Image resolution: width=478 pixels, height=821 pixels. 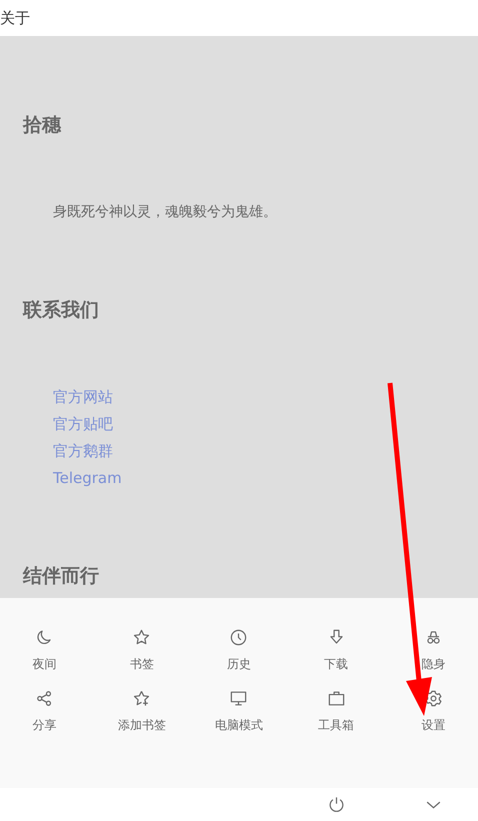 What do you see at coordinates (238, 637) in the screenshot?
I see `clock-icon` at bounding box center [238, 637].